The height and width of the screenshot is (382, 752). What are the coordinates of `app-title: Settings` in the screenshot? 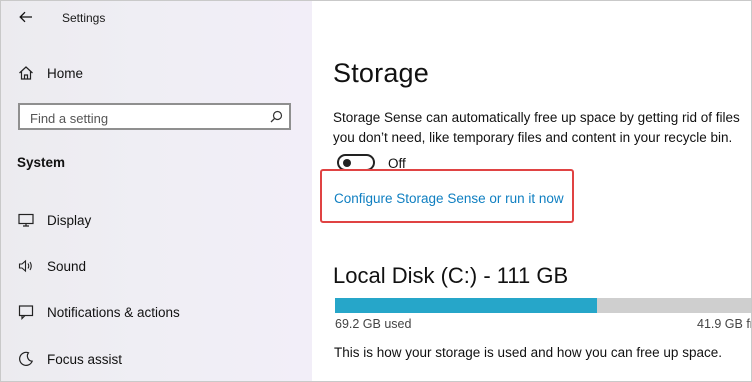 It's located at (84, 18).